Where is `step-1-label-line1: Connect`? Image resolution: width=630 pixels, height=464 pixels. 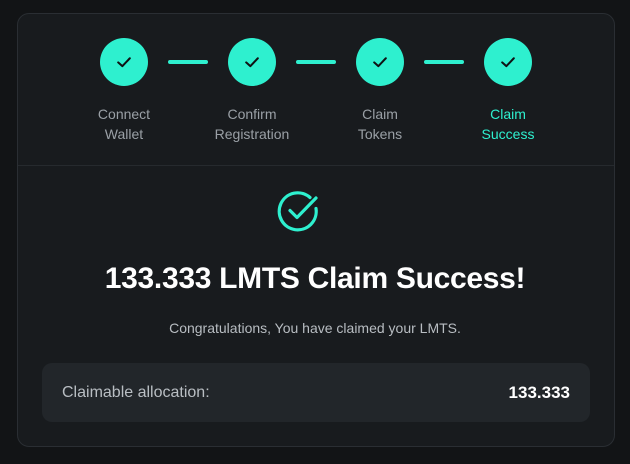 step-1-label-line1: Connect is located at coordinates (124, 114).